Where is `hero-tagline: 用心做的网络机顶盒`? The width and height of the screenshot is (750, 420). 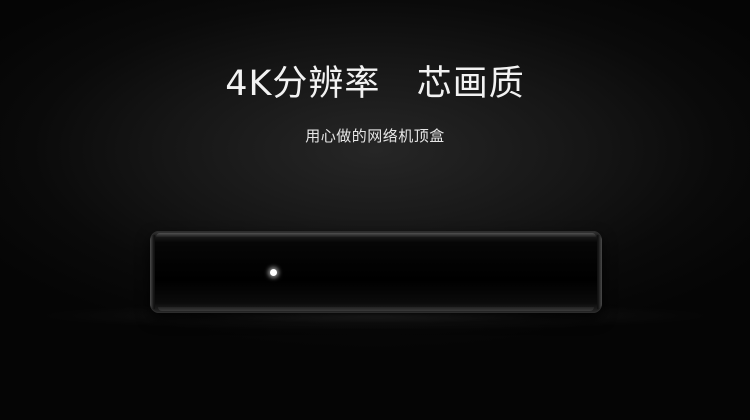
hero-tagline: 用心做的网络机顶盒 is located at coordinates (375, 136).